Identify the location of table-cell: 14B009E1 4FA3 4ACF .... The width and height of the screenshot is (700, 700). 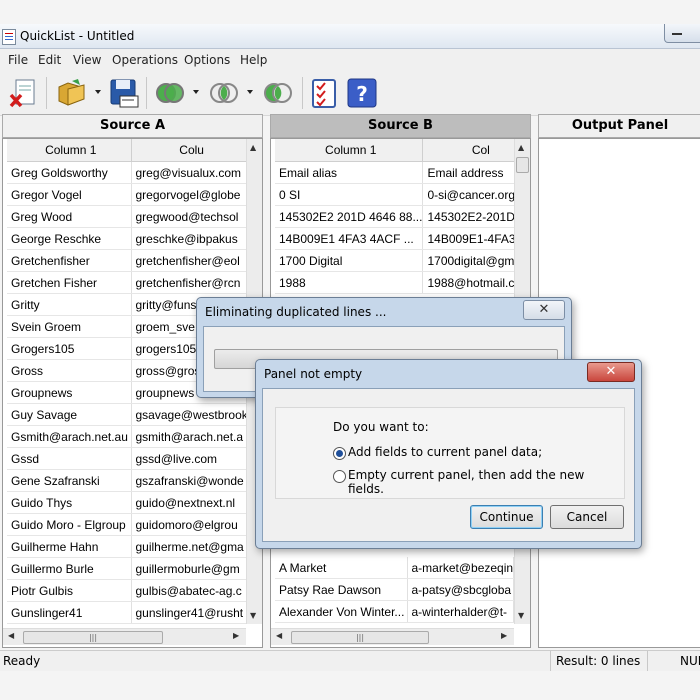
(349, 238).